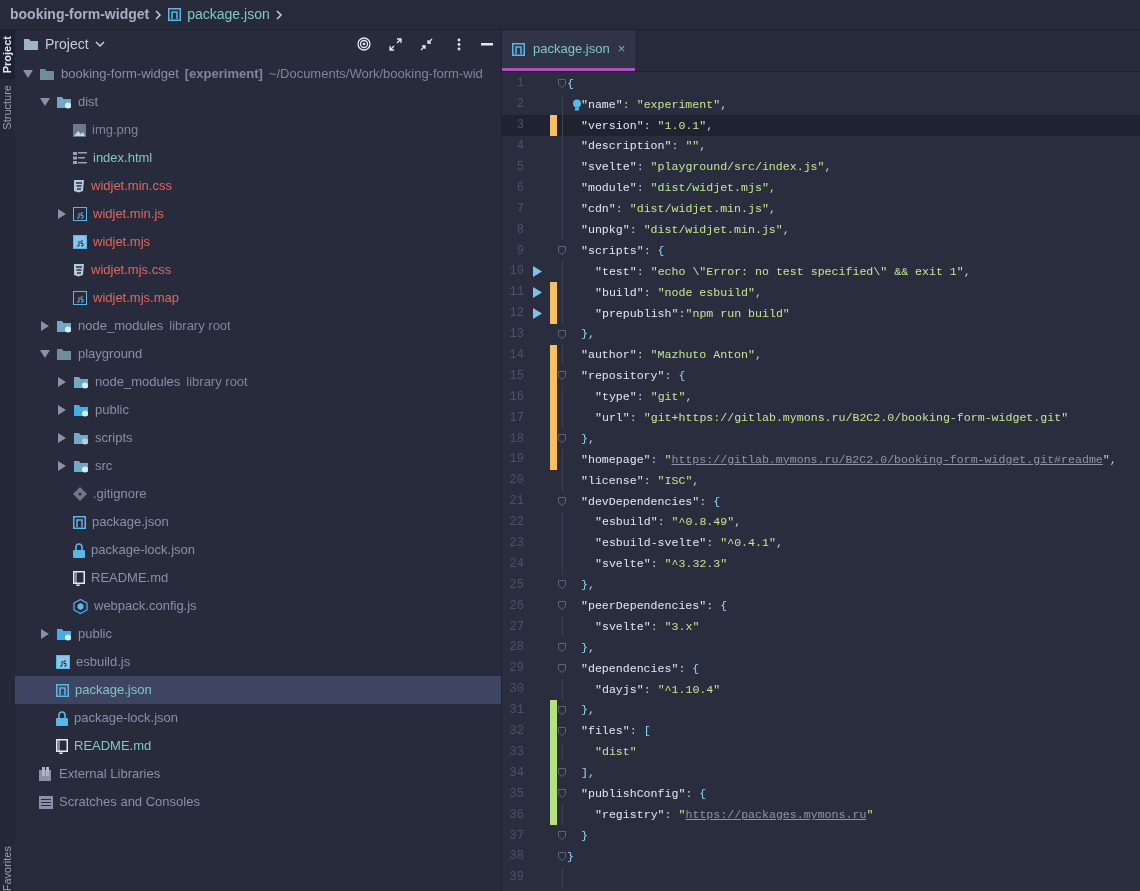  I want to click on file-name: node_modules, so click(121, 326).